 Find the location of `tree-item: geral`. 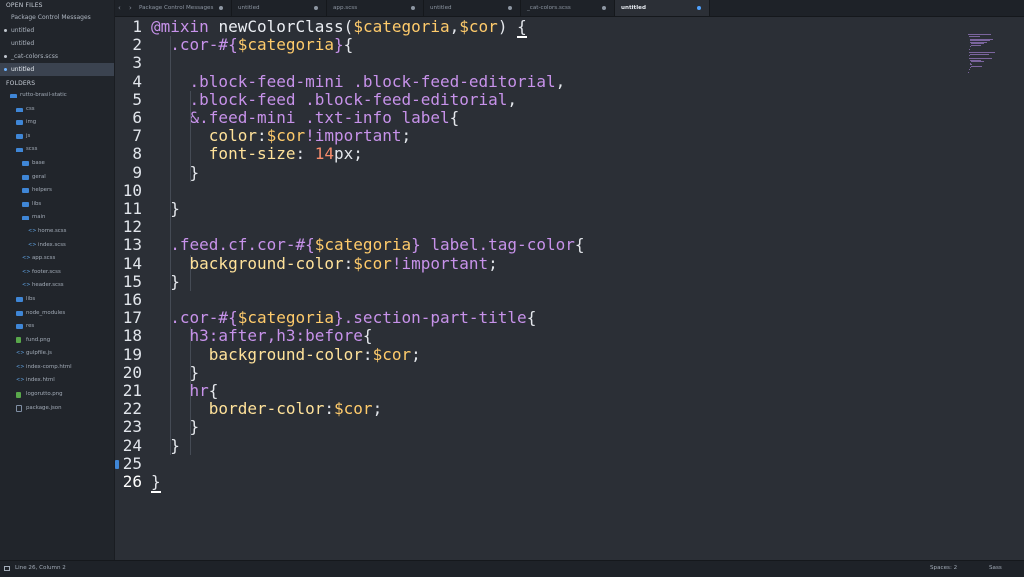

tree-item: geral is located at coordinates (57, 178).